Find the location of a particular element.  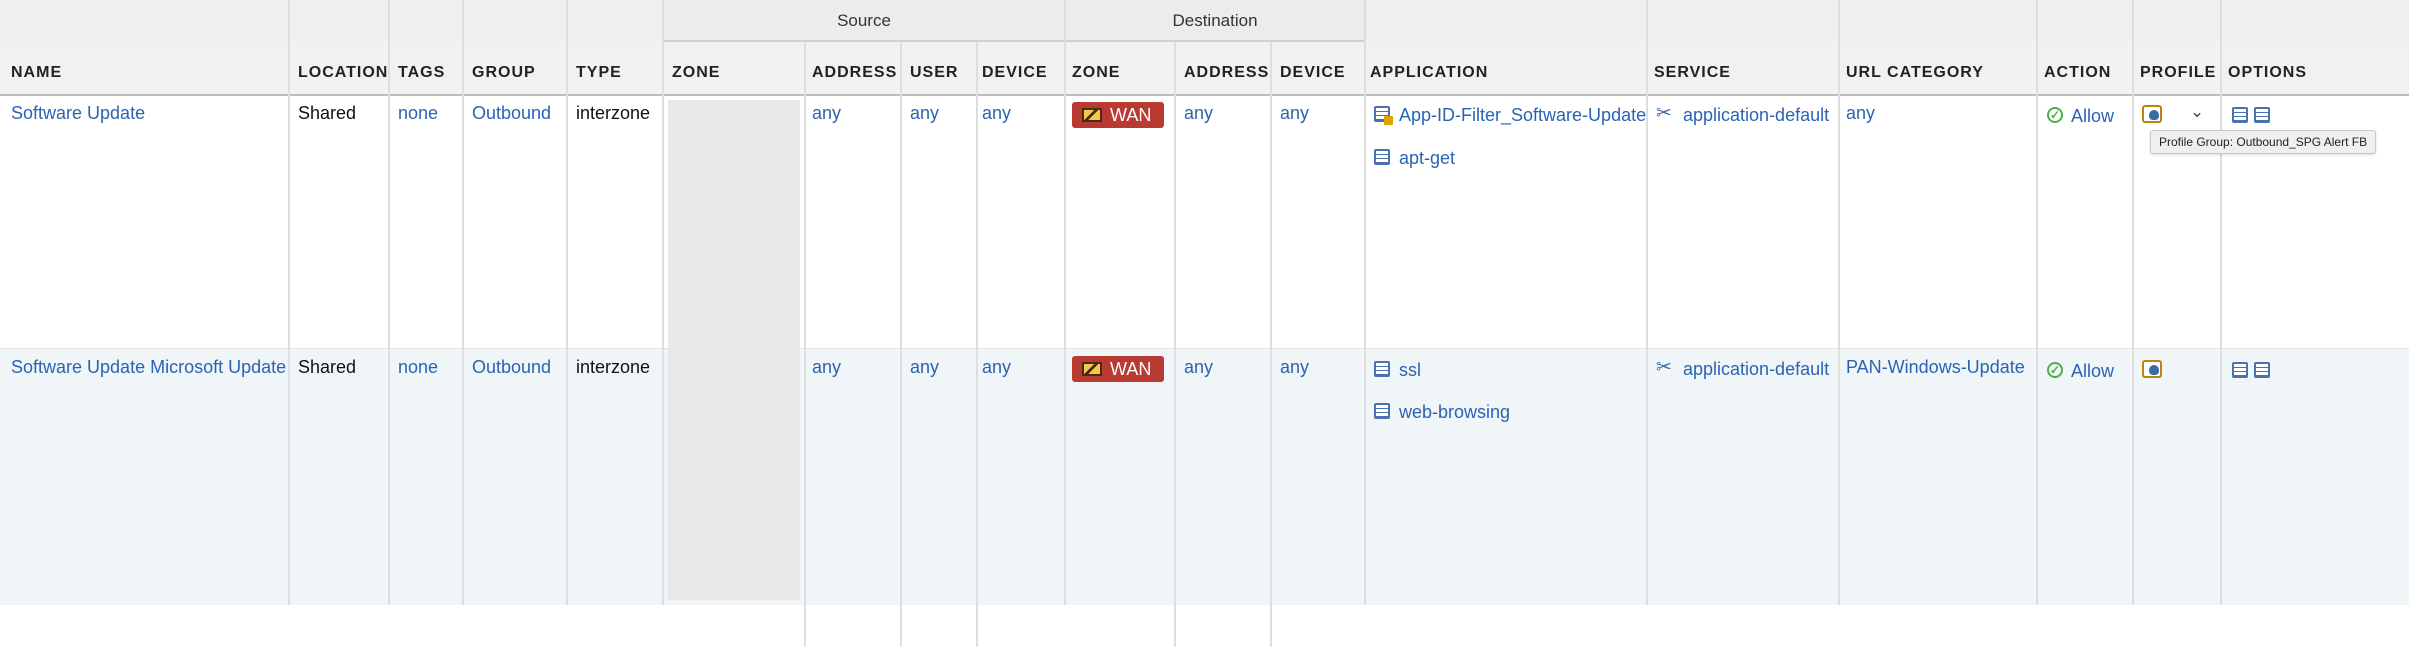

col-header-source-zone: ZONE is located at coordinates (696, 73).